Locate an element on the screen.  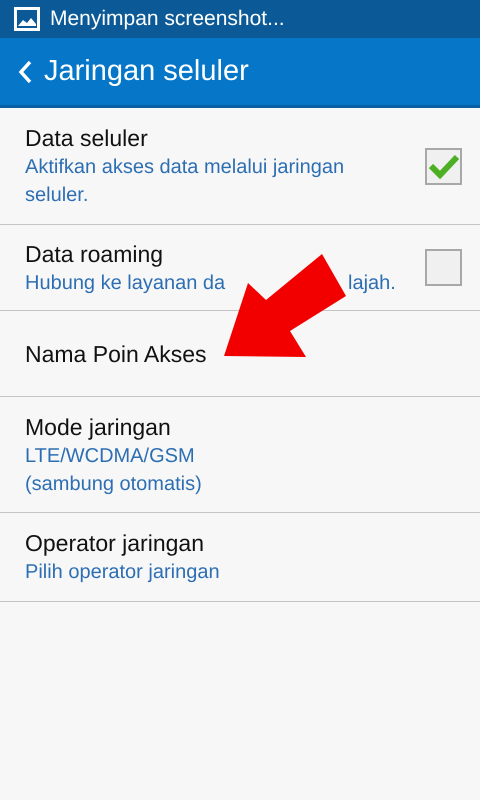
image-icon is located at coordinates (27, 19).